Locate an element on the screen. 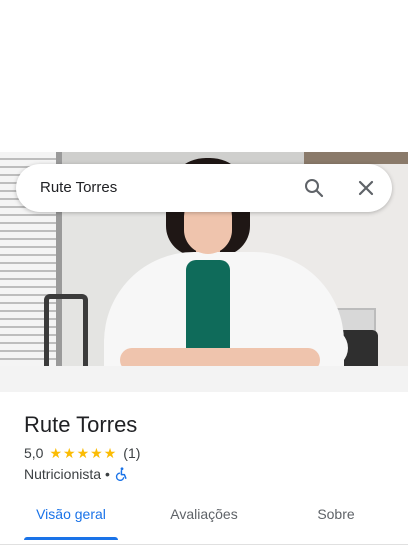 The width and height of the screenshot is (408, 545). close-icon is located at coordinates (366, 188).